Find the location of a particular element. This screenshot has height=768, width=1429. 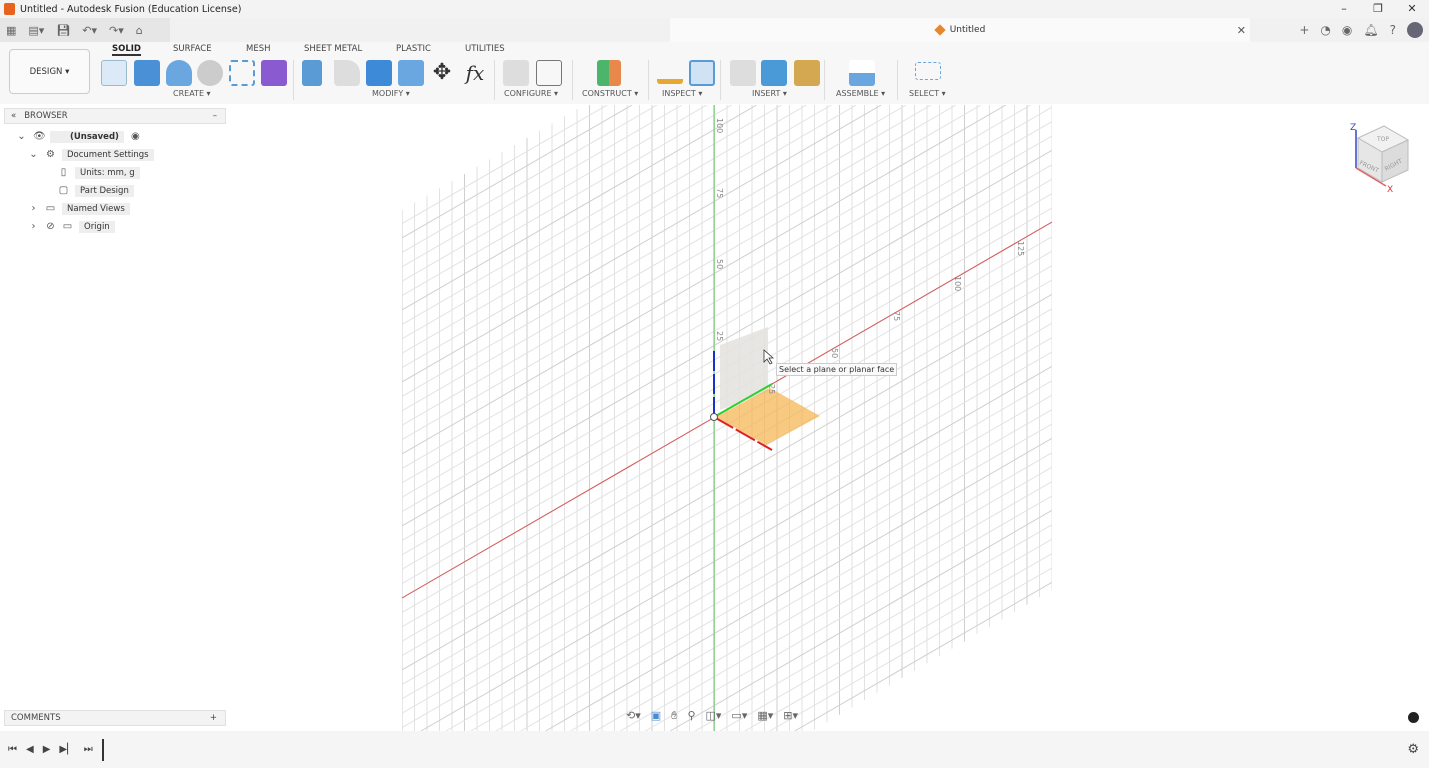

pan-icon: ✋︎ is located at coordinates (674, 716).